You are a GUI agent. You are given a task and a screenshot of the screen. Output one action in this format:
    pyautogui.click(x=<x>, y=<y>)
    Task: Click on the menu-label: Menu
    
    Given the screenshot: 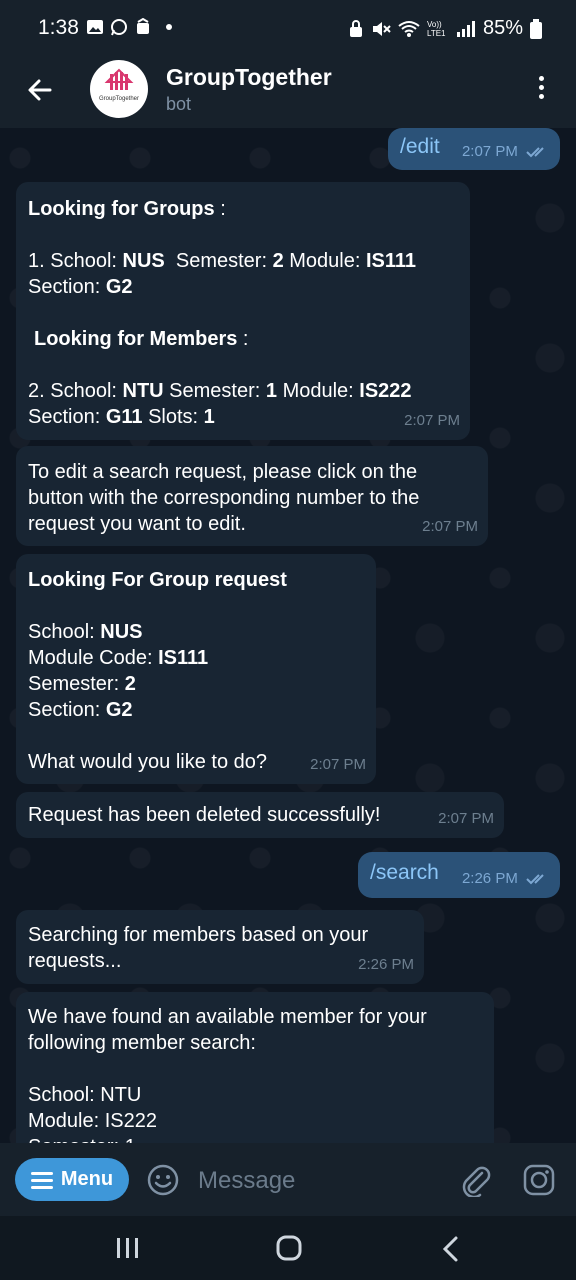 What is the action you would take?
    pyautogui.click(x=87, y=1179)
    